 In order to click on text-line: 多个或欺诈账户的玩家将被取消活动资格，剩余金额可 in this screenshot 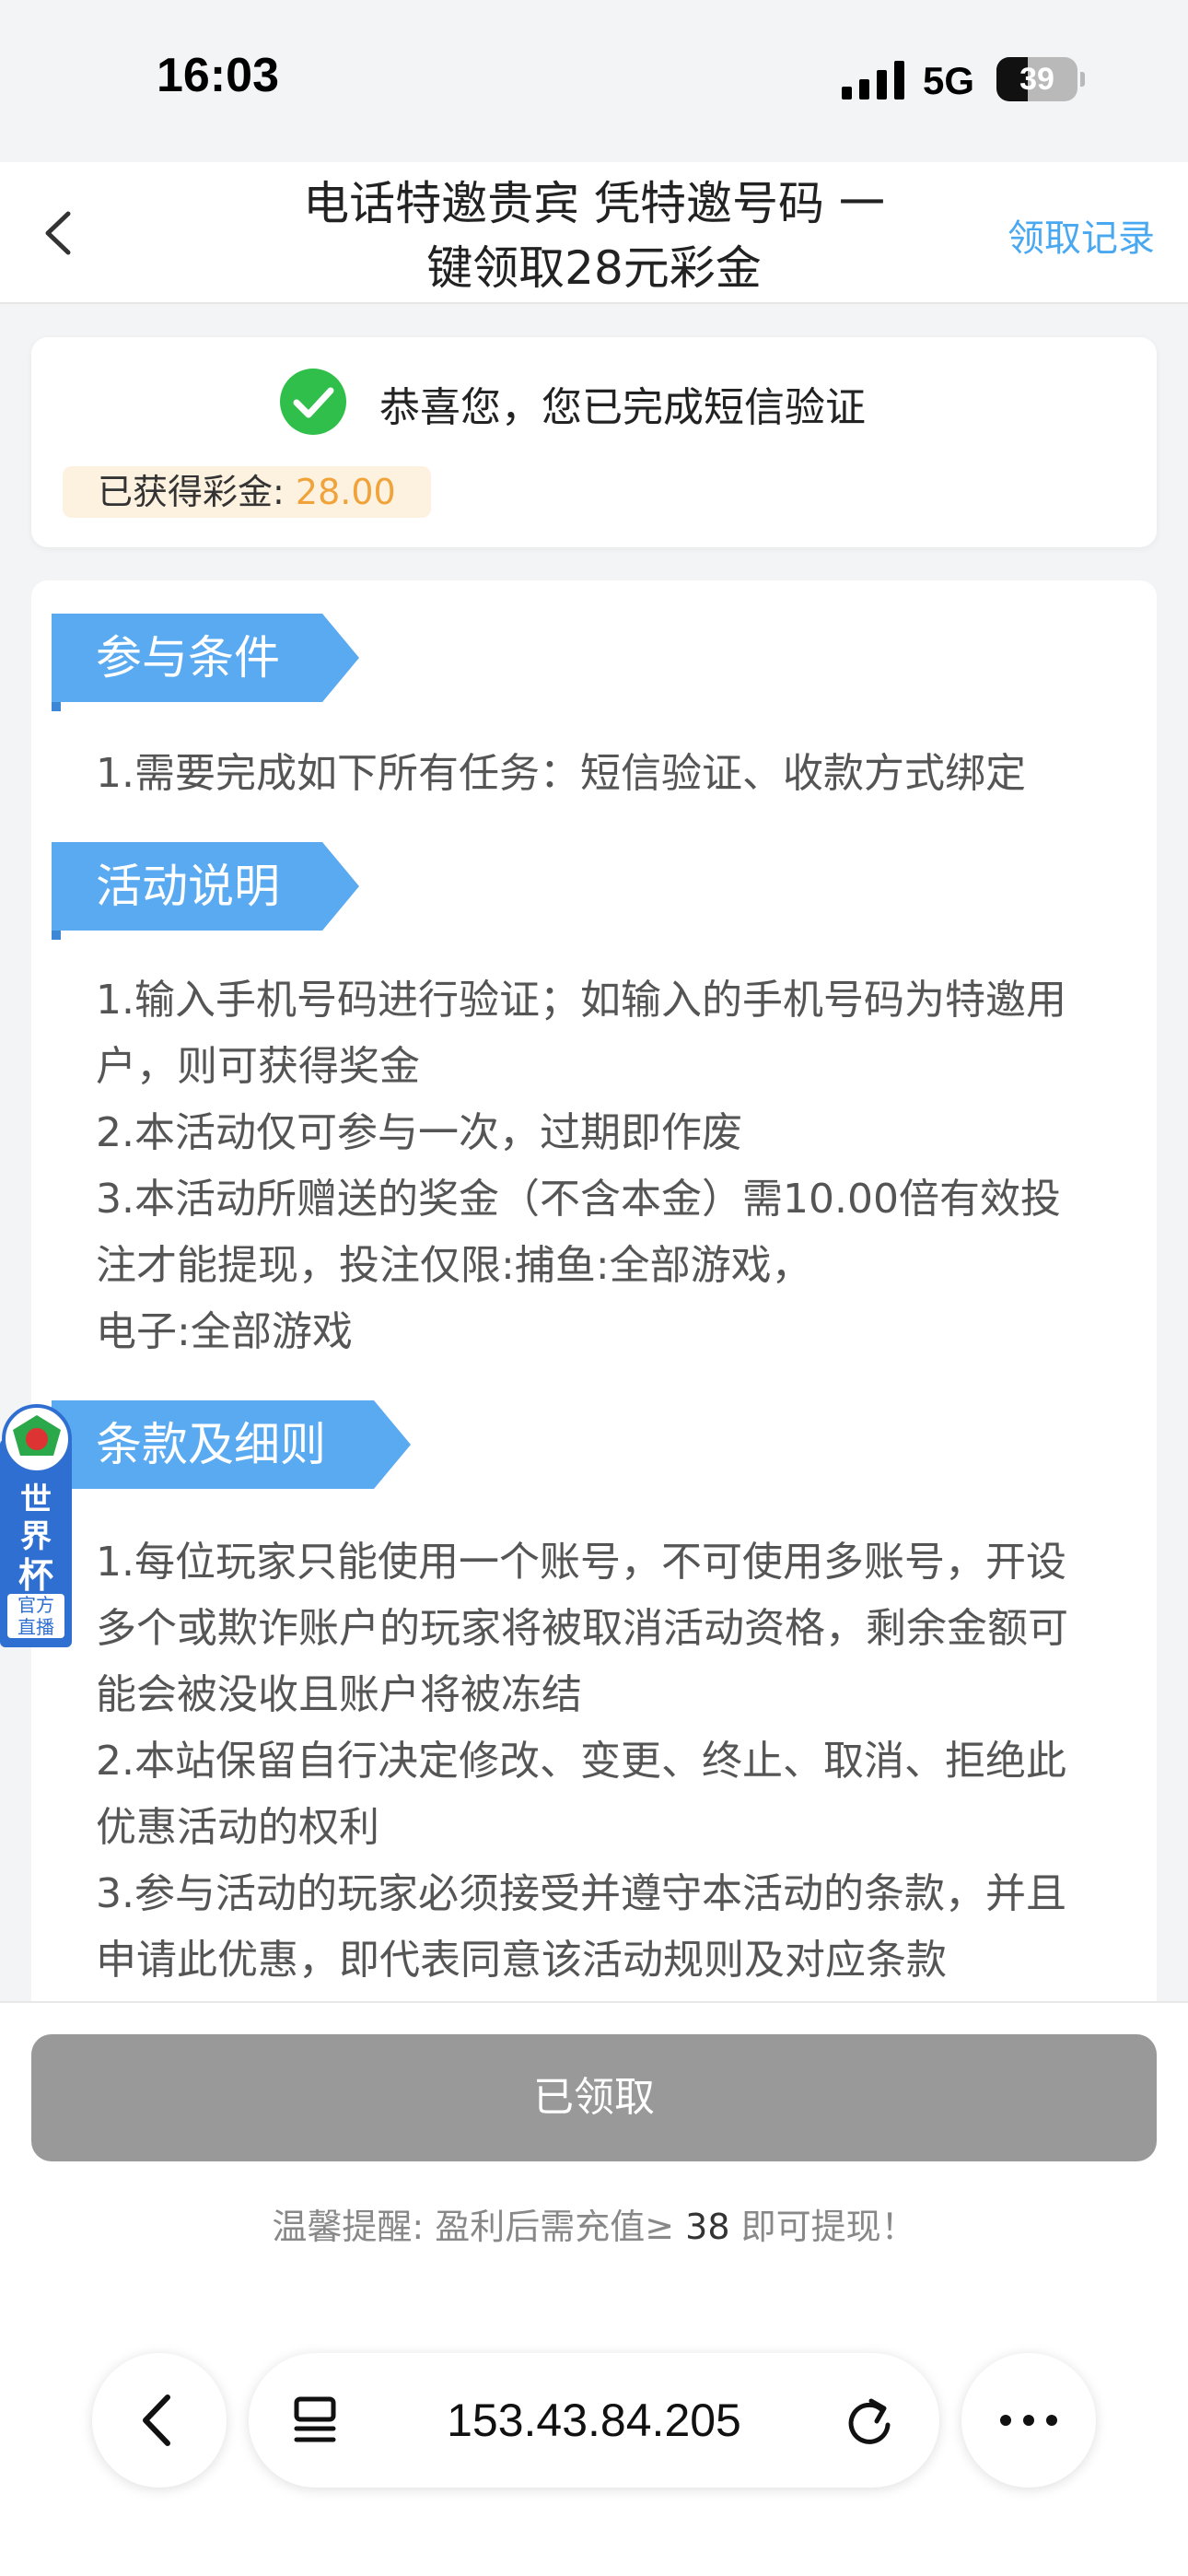, I will do `click(582, 1628)`.